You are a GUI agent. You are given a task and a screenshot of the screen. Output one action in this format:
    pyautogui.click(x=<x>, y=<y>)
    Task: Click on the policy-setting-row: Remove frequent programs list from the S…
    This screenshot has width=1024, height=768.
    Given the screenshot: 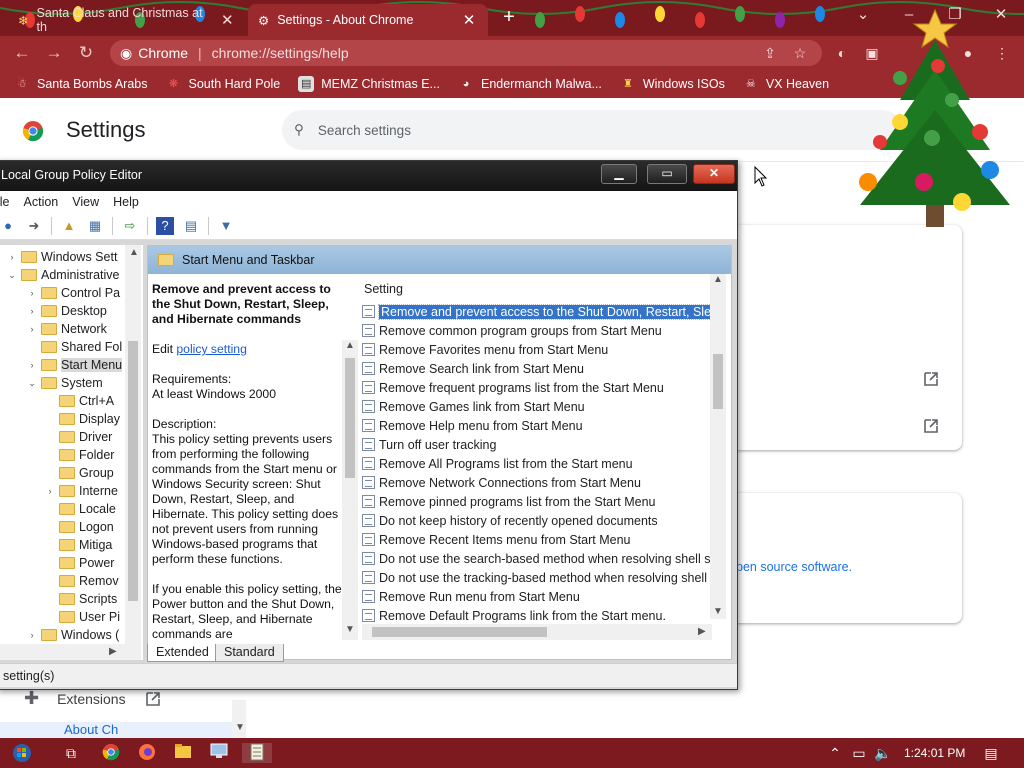 What is the action you would take?
    pyautogui.click(x=536, y=387)
    